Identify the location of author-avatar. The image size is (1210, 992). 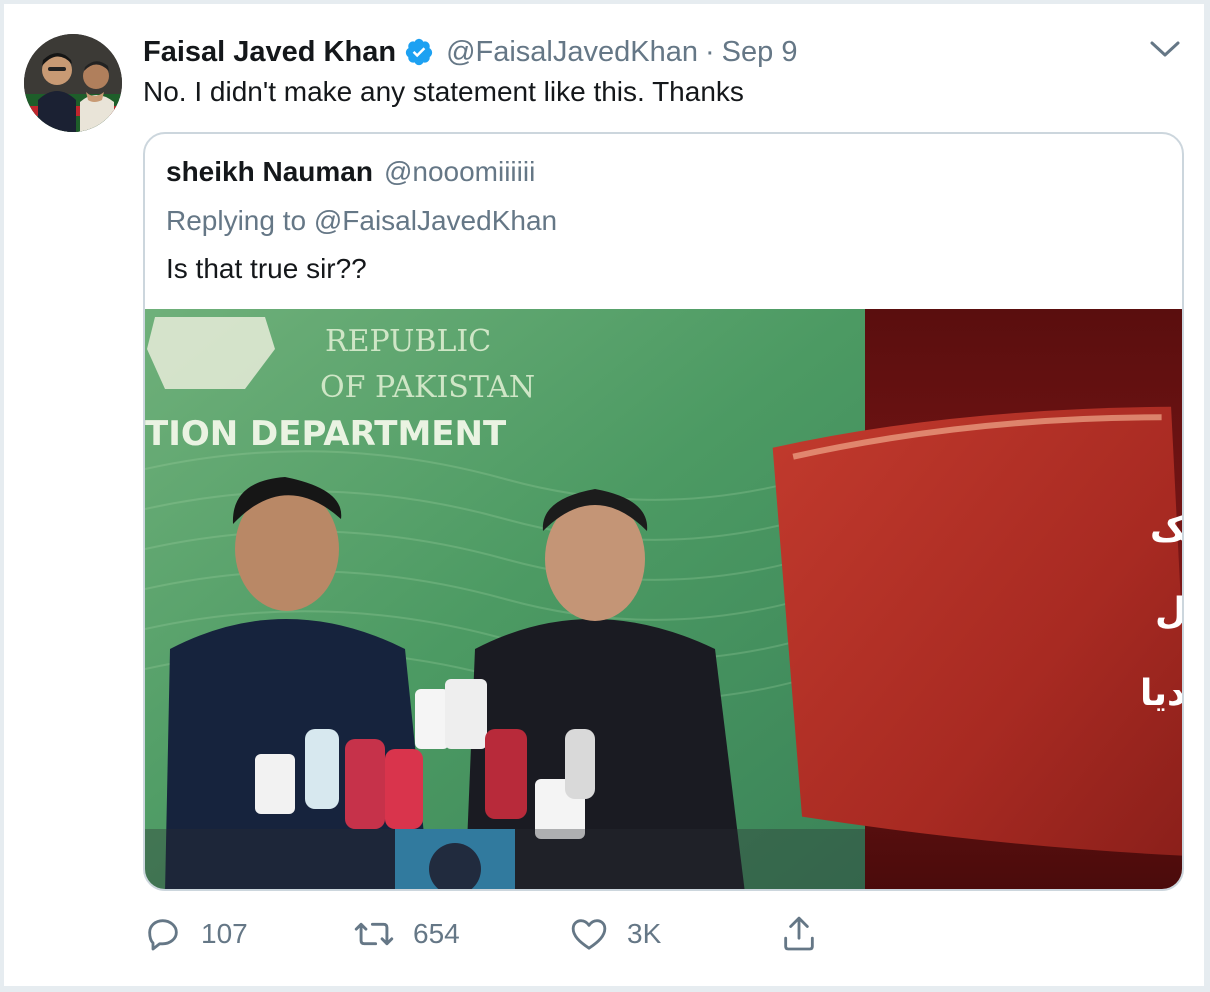
(73, 83).